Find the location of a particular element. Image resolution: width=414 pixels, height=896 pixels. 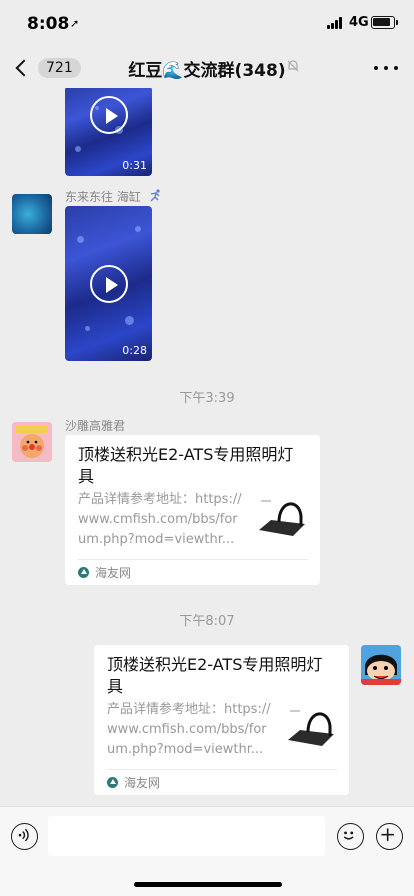

video-message: 0:31 is located at coordinates (108, 132).